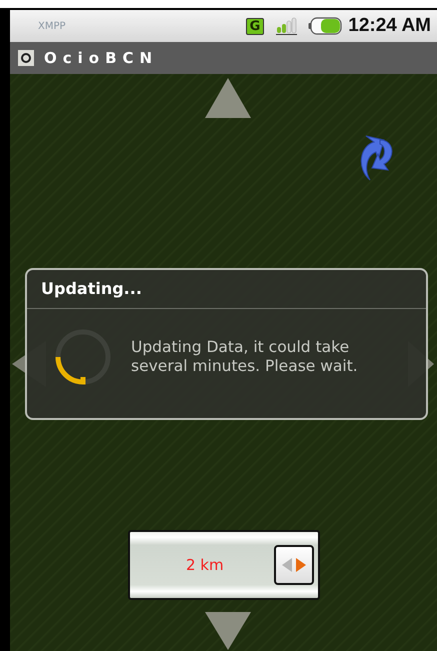 The width and height of the screenshot is (437, 651). What do you see at coordinates (26, 58) in the screenshot?
I see `app-icon` at bounding box center [26, 58].